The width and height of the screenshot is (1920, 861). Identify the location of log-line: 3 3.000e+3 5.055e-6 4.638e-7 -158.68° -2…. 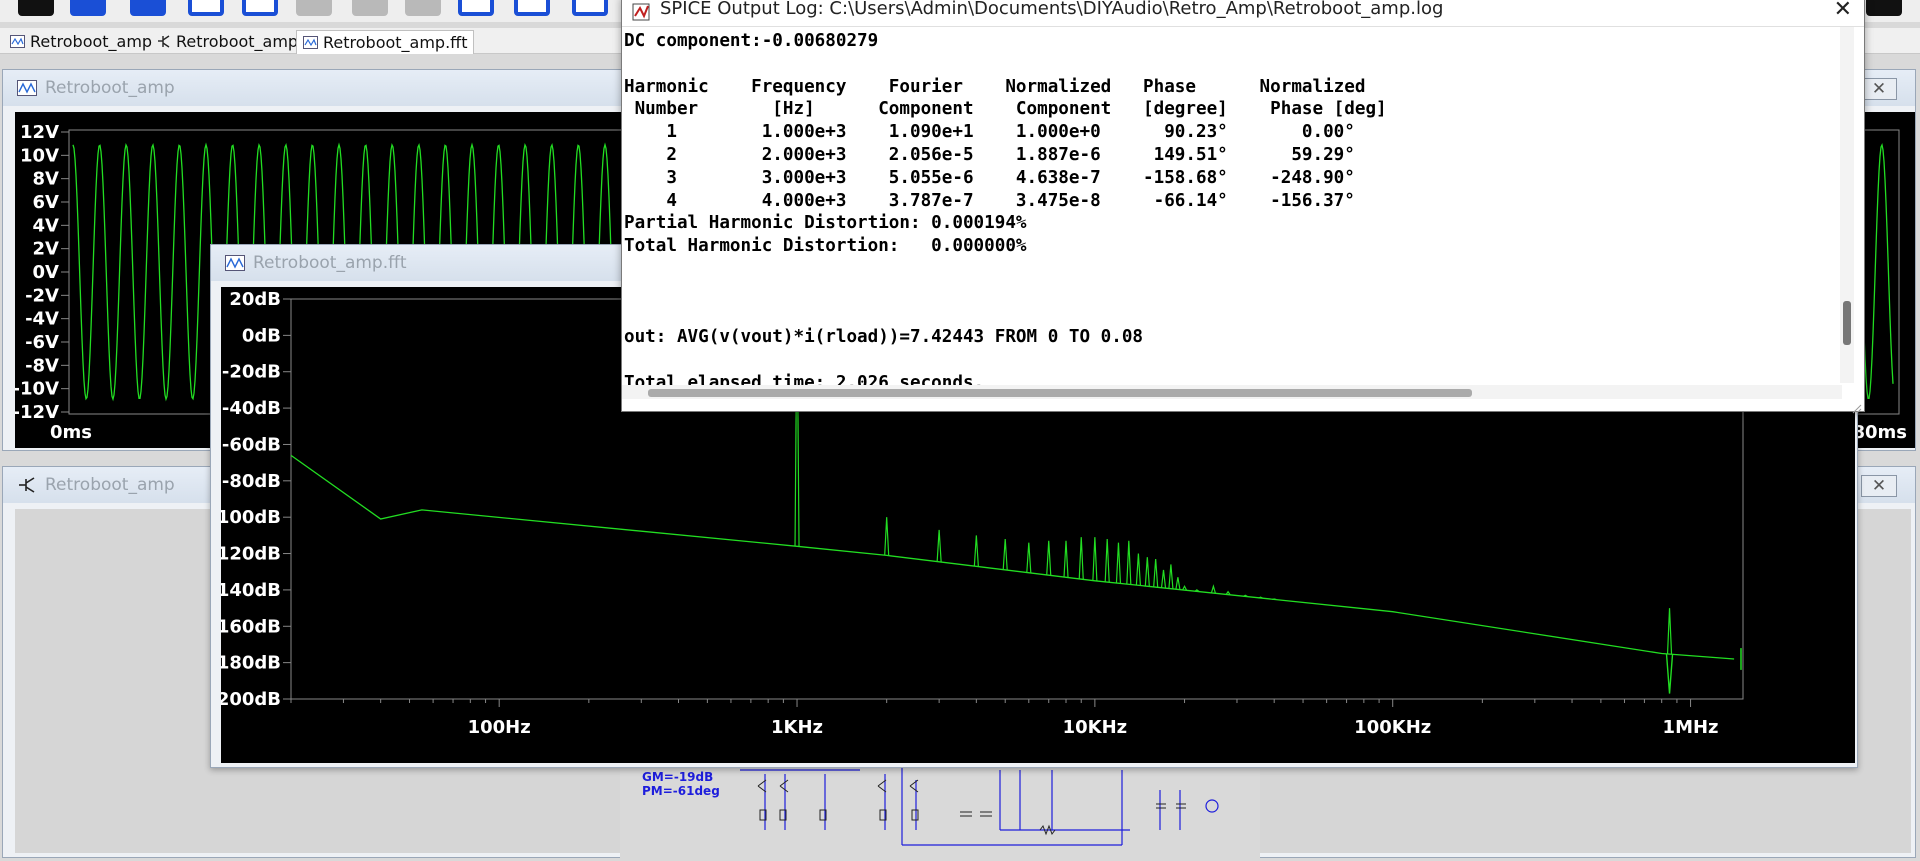
(989, 177).